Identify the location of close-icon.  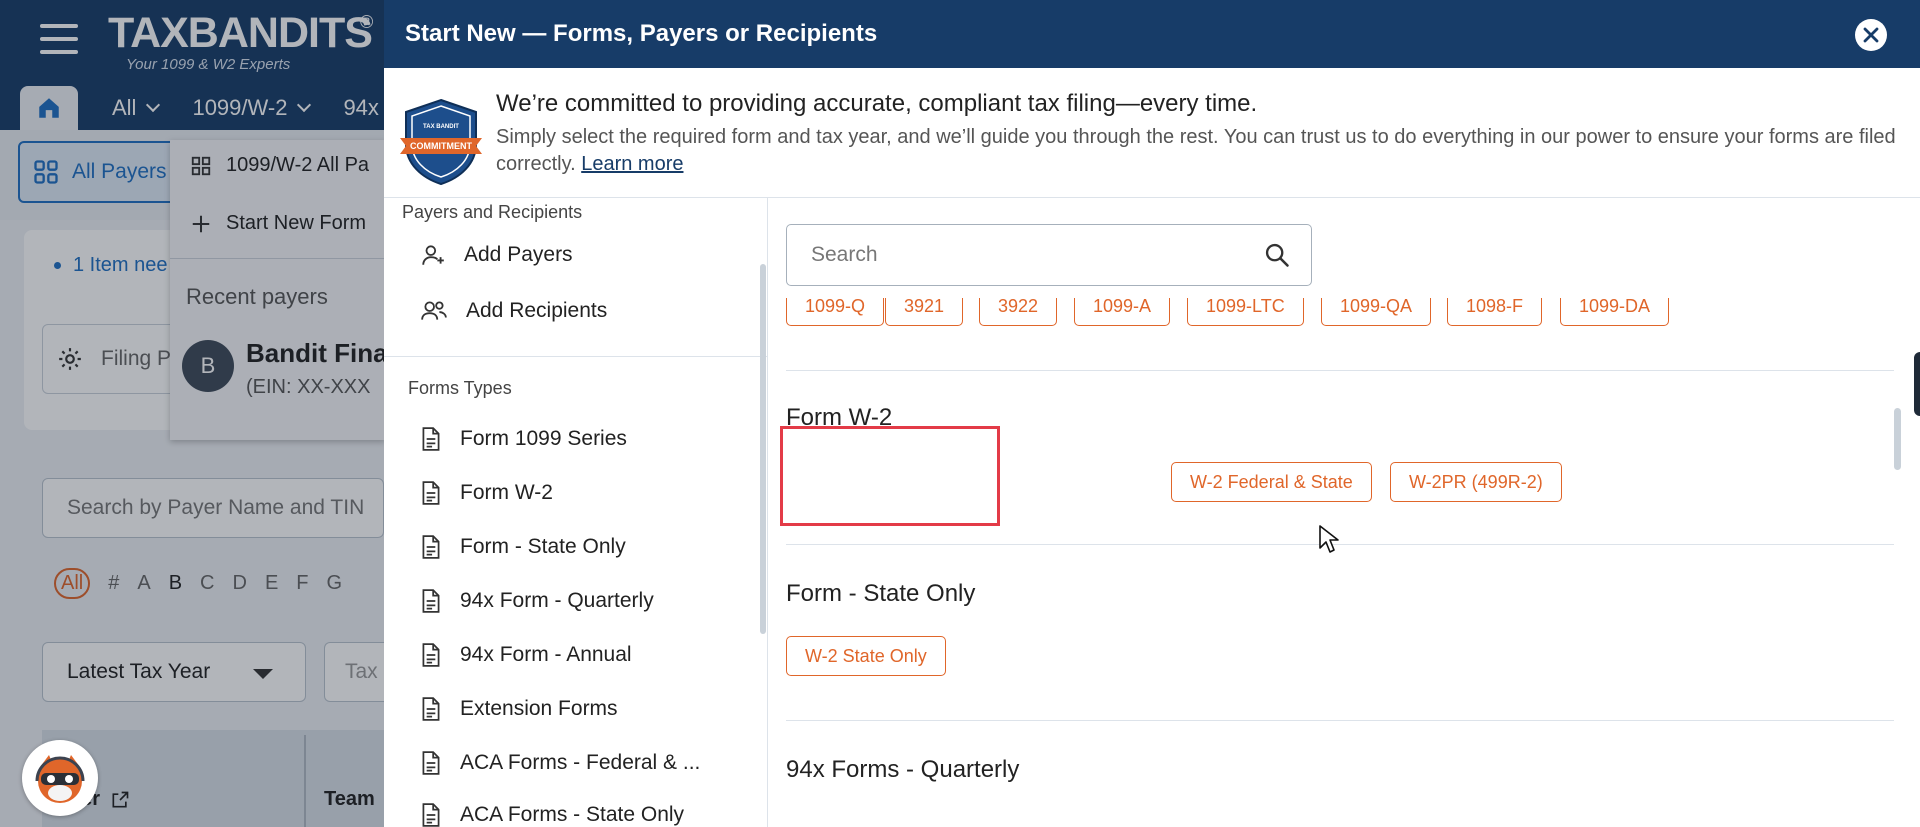
(1871, 35).